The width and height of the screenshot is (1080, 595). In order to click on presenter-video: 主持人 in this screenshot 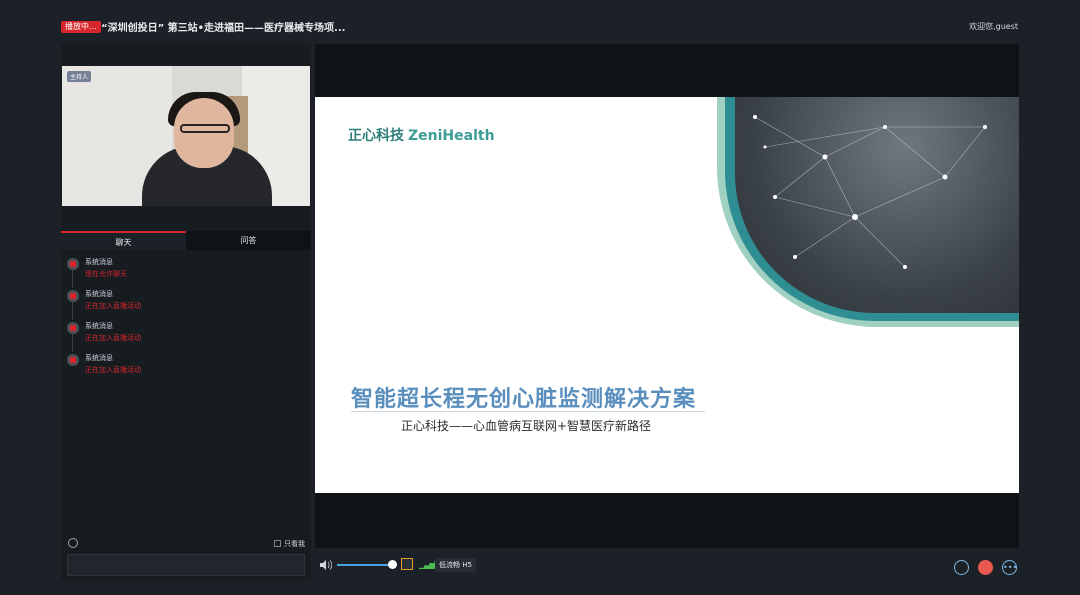, I will do `click(186, 136)`.